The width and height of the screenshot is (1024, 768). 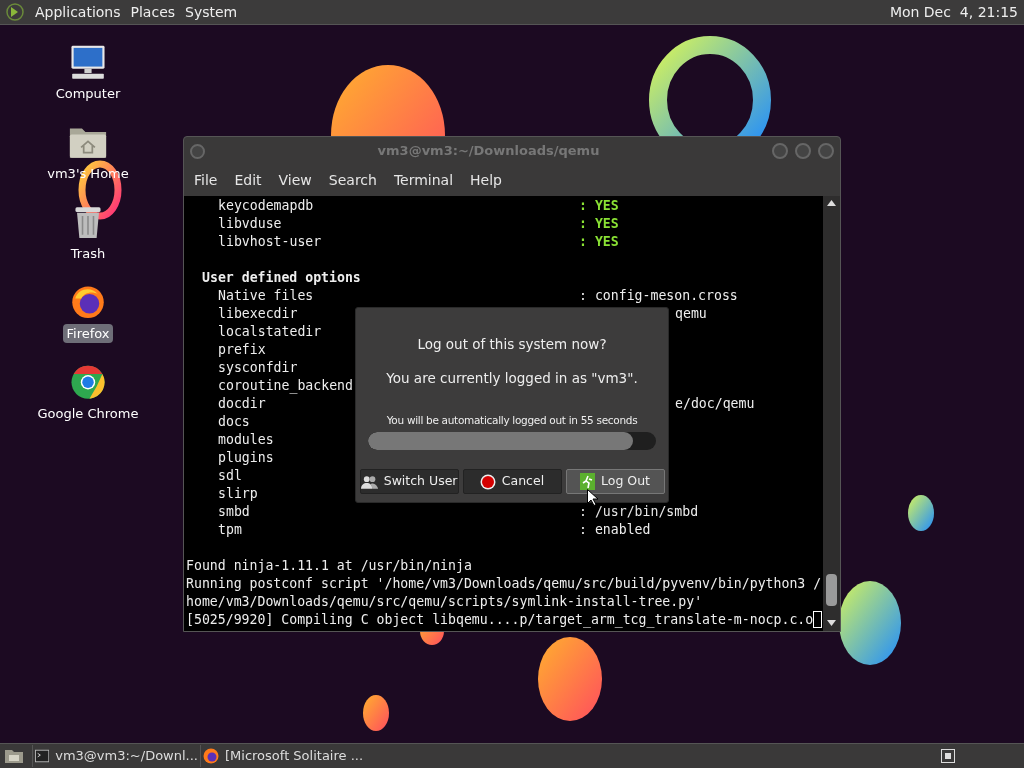 What do you see at coordinates (486, 180) in the screenshot?
I see `menu-item: Help` at bounding box center [486, 180].